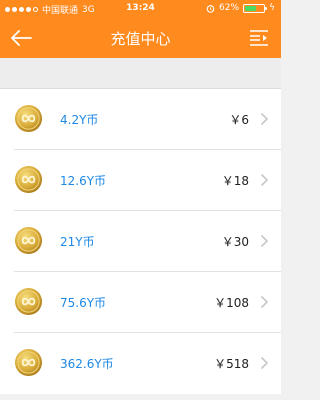 This screenshot has width=320, height=400. Describe the element at coordinates (140, 180) in the screenshot. I see `recharge-item: 12.6Y币 ￥18` at that location.